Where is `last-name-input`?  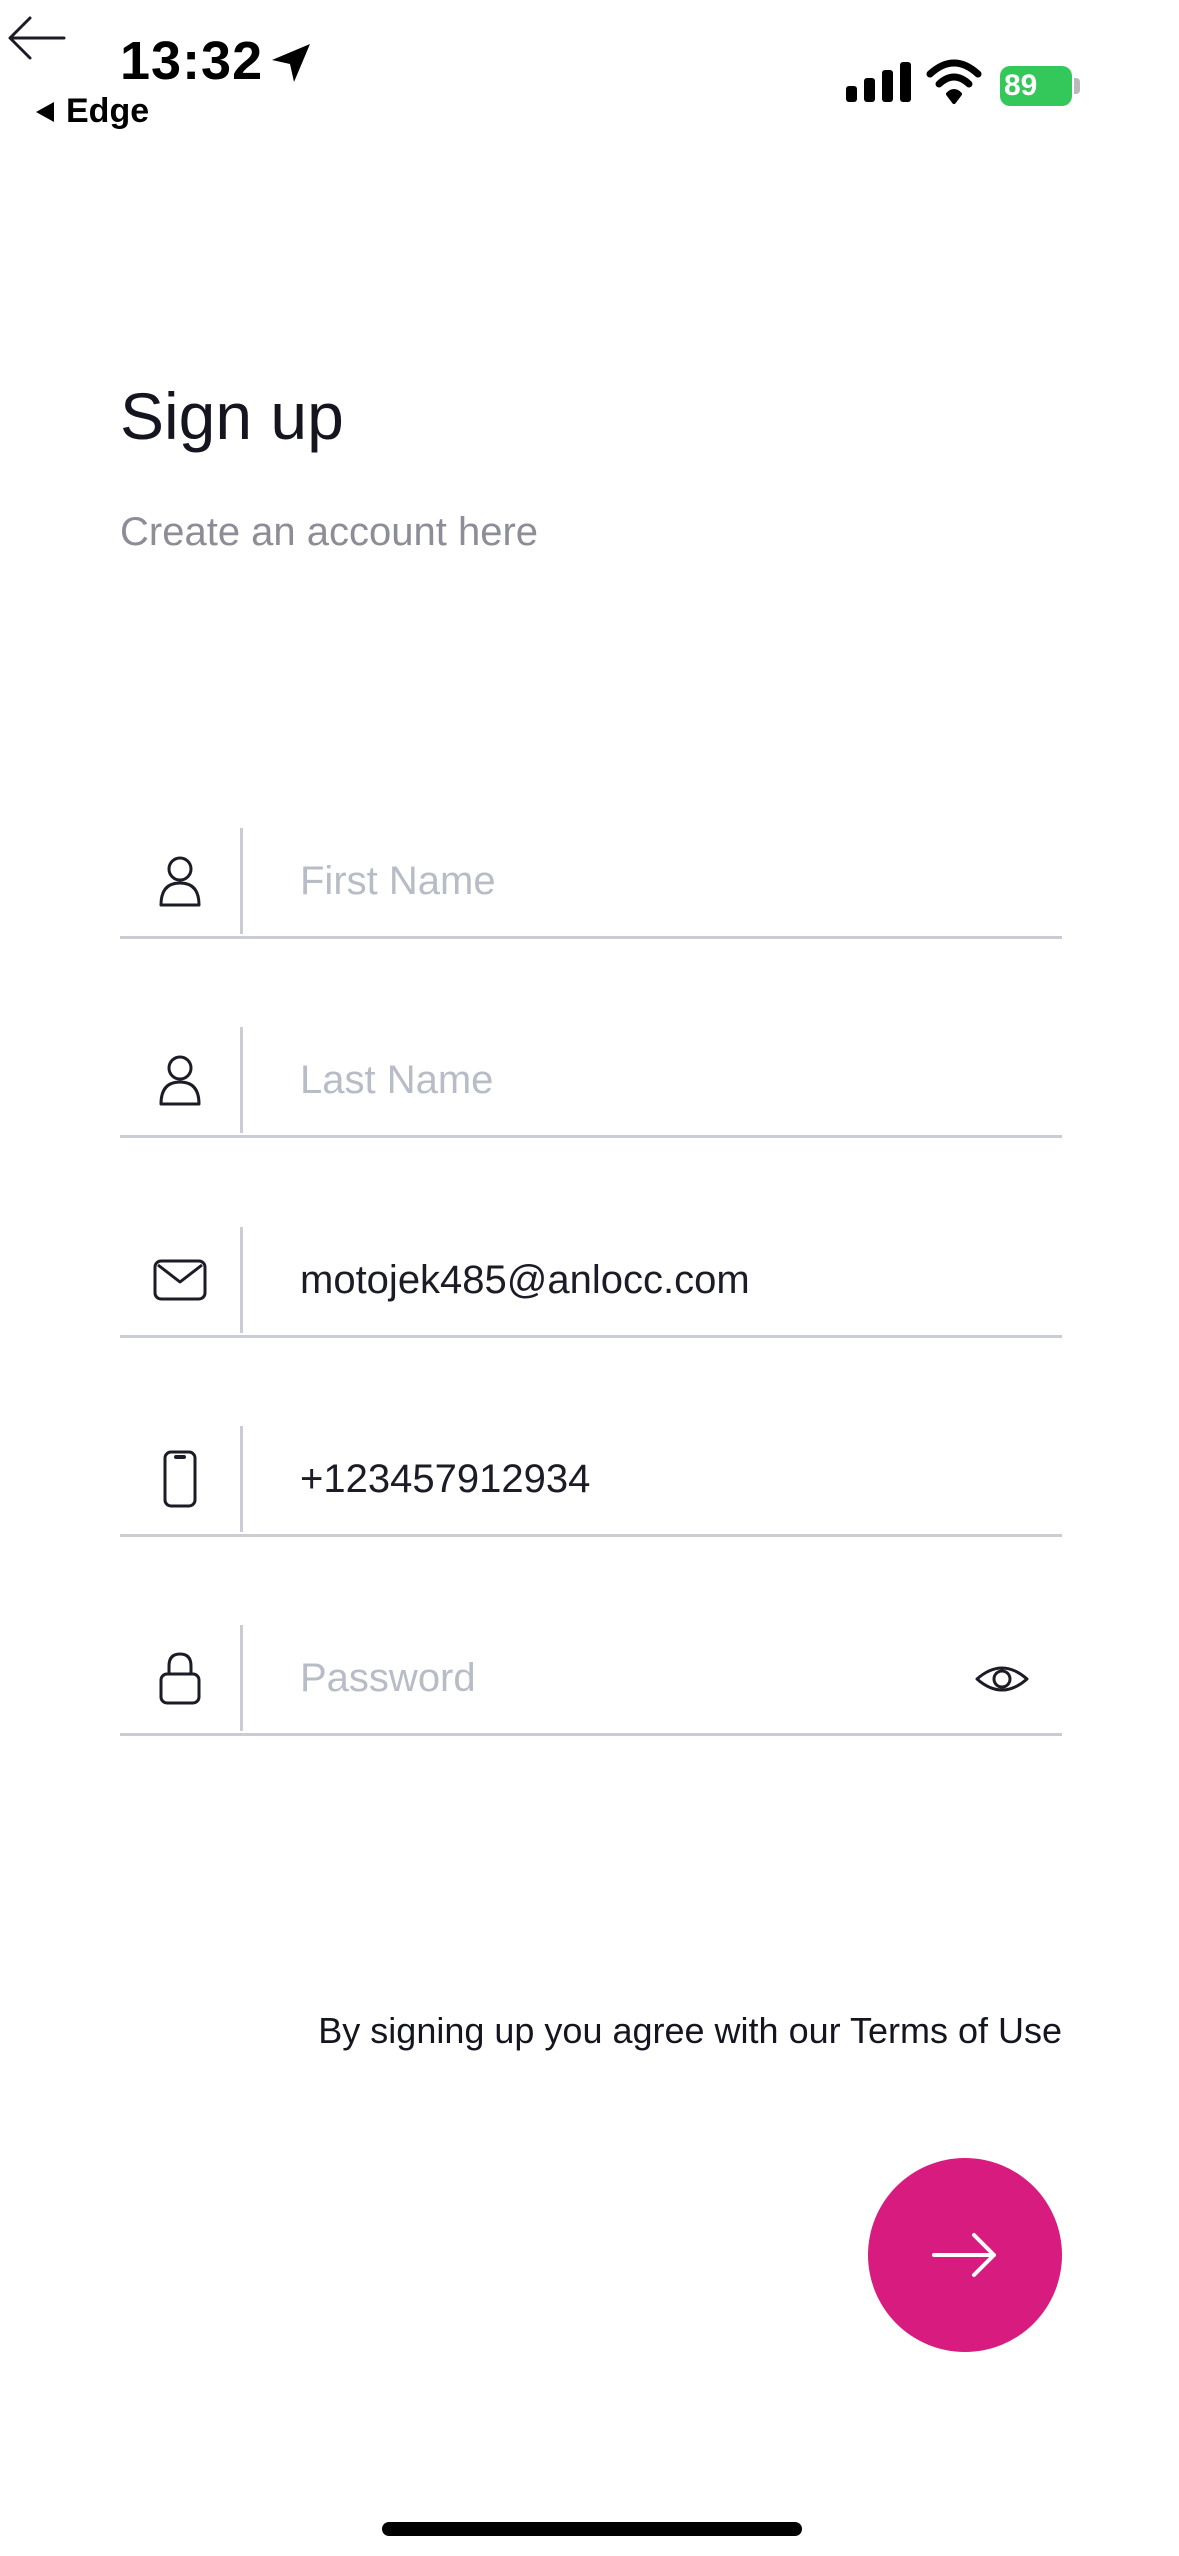 last-name-input is located at coordinates (620, 1080).